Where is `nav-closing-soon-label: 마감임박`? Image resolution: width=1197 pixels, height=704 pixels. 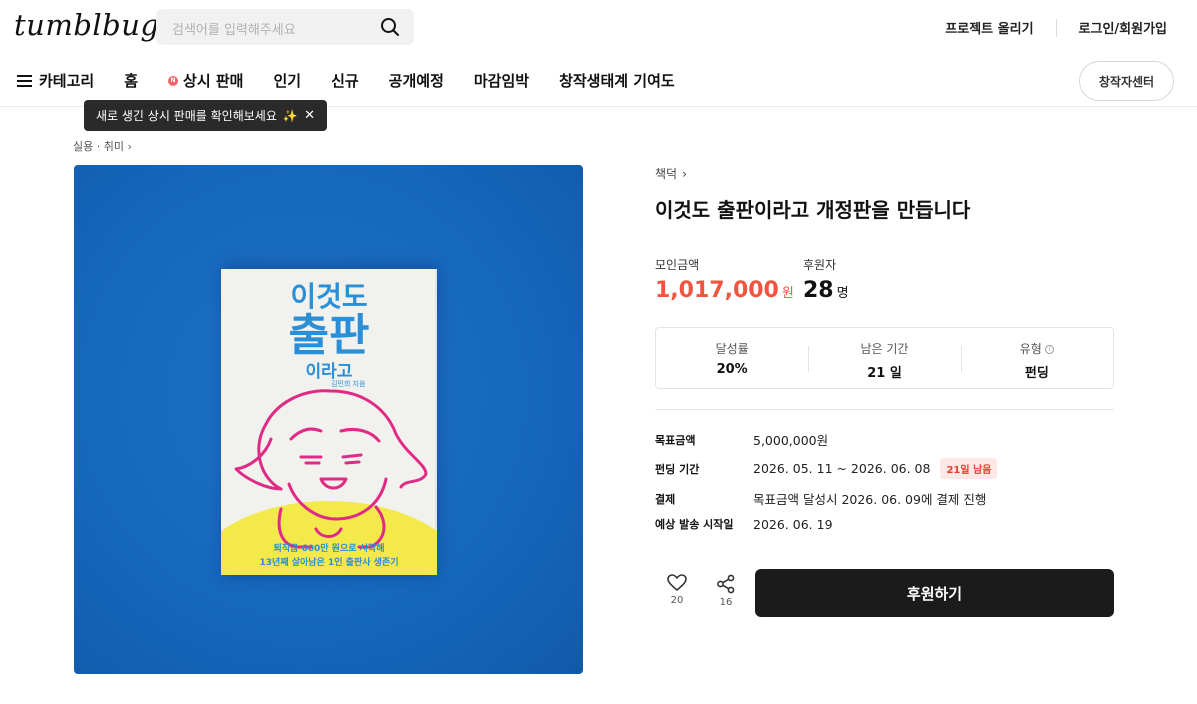
nav-closing-soon-label: 마감임박 is located at coordinates (501, 81).